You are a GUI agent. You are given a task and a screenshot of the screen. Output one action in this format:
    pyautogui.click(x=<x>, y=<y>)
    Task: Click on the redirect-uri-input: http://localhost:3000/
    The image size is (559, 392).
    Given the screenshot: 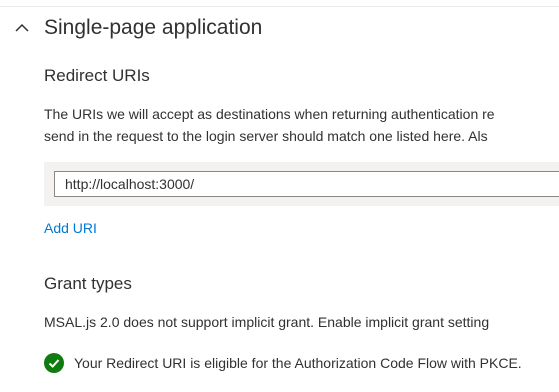 What is the action you would take?
    pyautogui.click(x=306, y=184)
    